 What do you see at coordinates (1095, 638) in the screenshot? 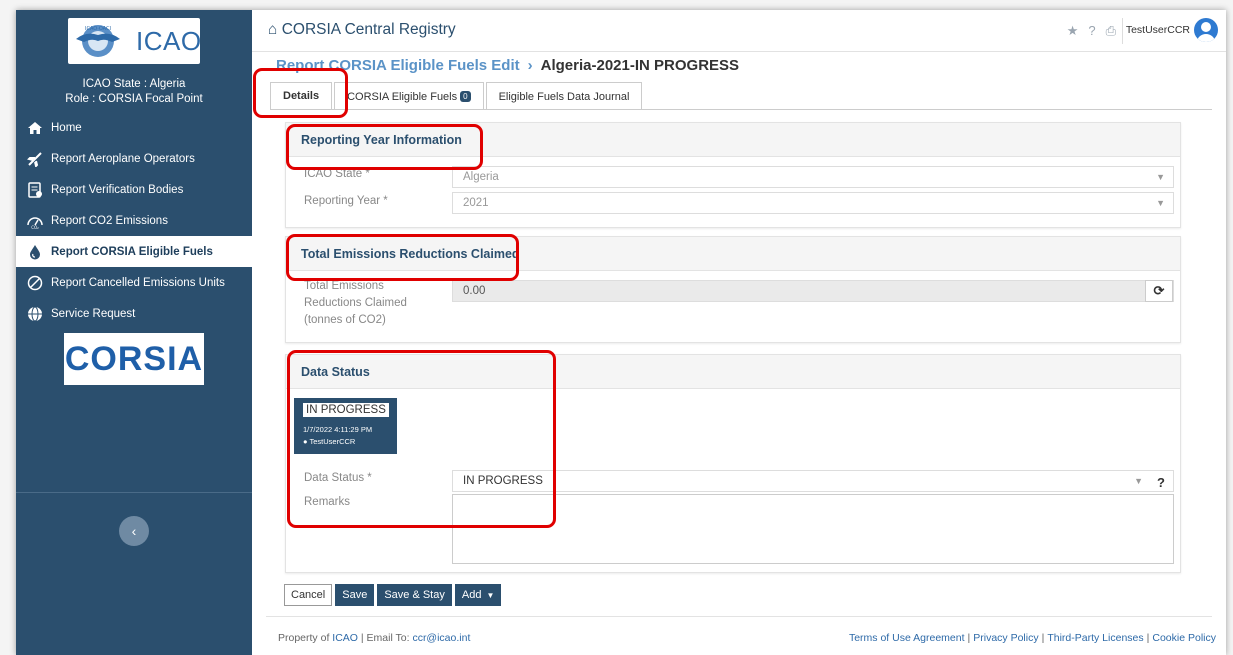
I see `licenses-link: Third-Party Licenses` at bounding box center [1095, 638].